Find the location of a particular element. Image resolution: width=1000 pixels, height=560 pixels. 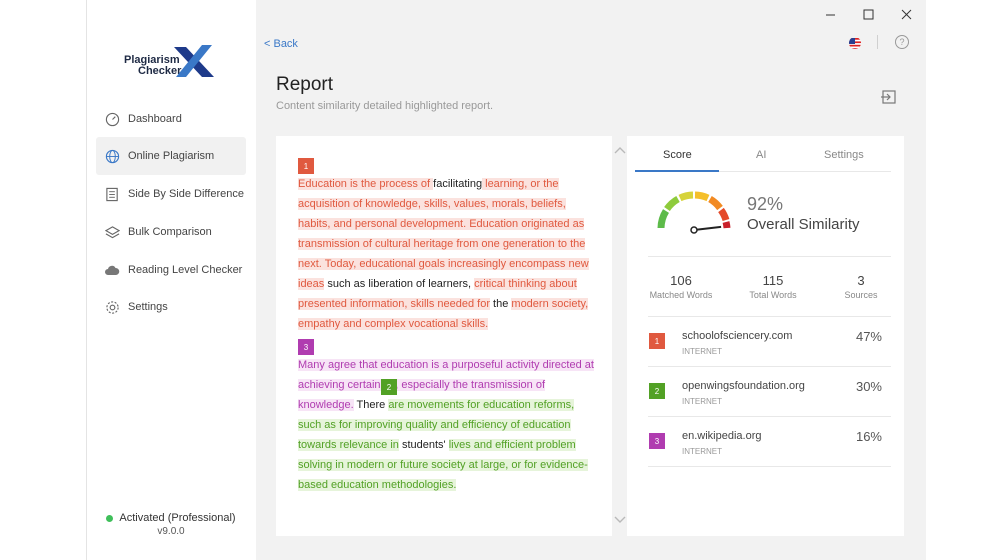

source-name: openwingsfoundation.org is located at coordinates (743, 386).